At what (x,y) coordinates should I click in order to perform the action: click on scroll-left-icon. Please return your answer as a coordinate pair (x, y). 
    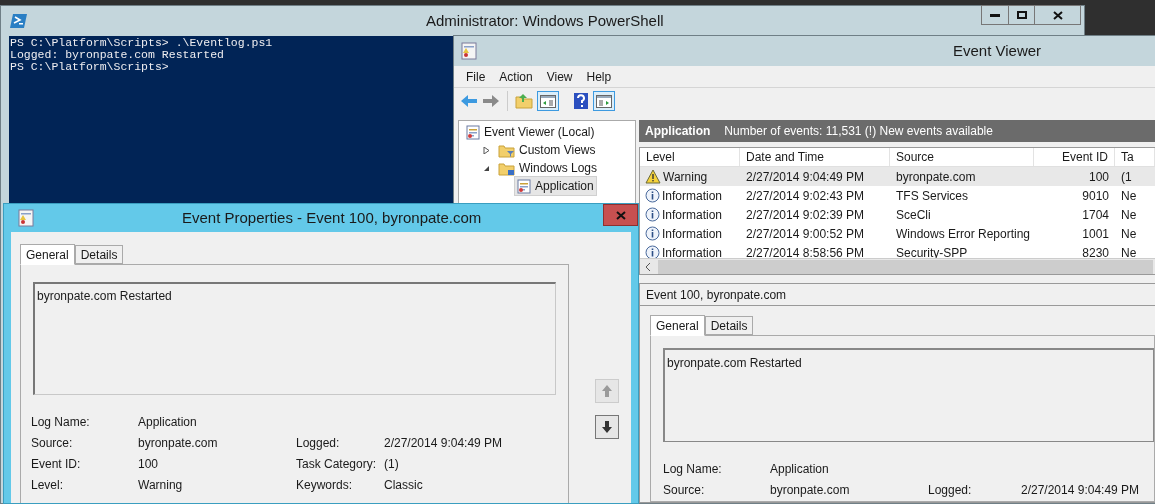
    Looking at the image, I should click on (648, 266).